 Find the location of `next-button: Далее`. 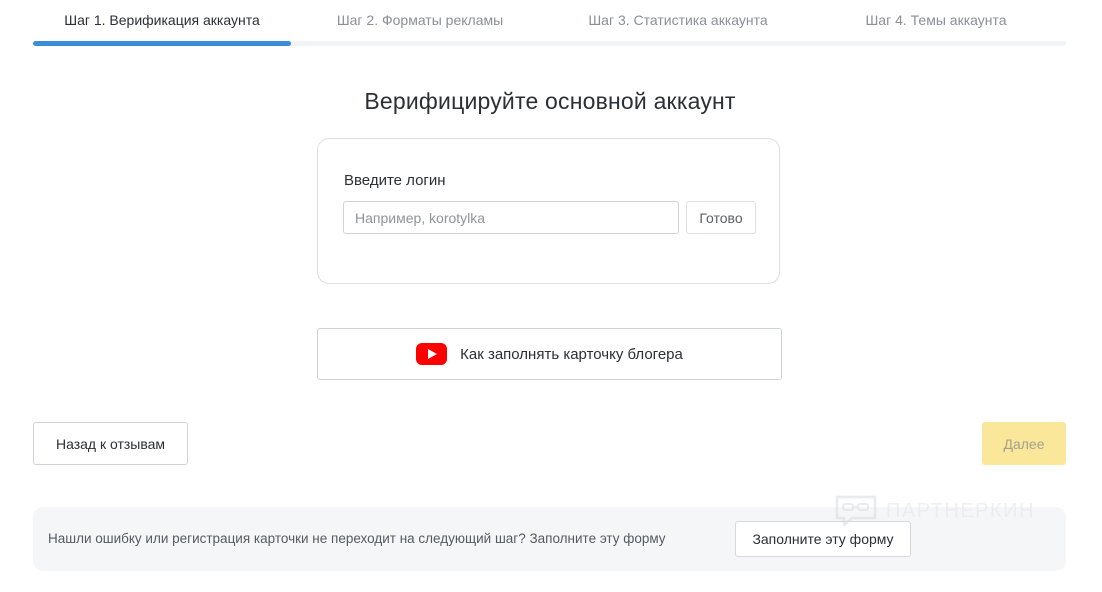

next-button: Далее is located at coordinates (1024, 443).